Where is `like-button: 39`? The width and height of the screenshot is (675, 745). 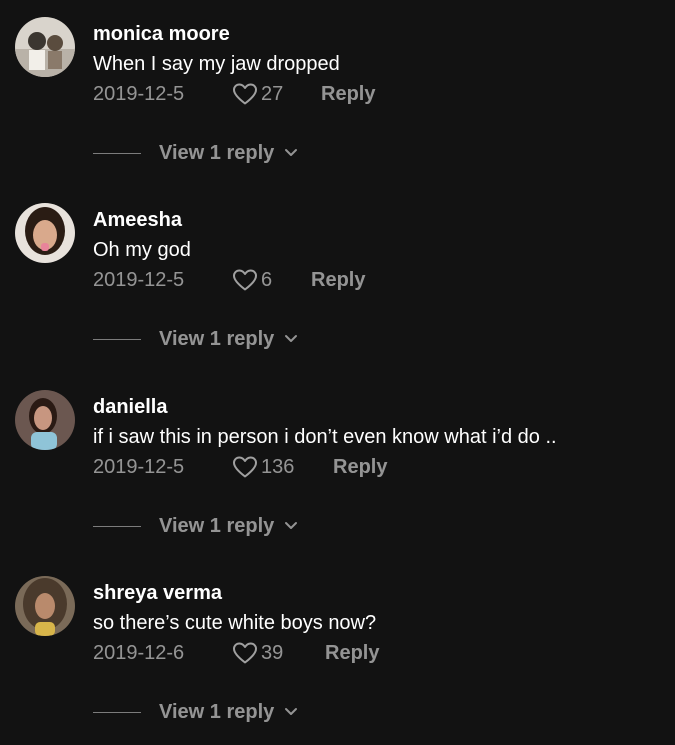
like-button: 39 is located at coordinates (278, 653).